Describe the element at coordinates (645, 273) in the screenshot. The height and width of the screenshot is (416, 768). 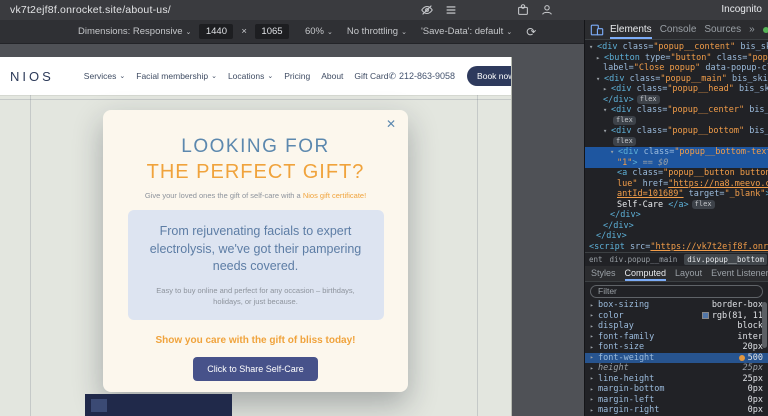
I see `tab-computed: Computed` at that location.